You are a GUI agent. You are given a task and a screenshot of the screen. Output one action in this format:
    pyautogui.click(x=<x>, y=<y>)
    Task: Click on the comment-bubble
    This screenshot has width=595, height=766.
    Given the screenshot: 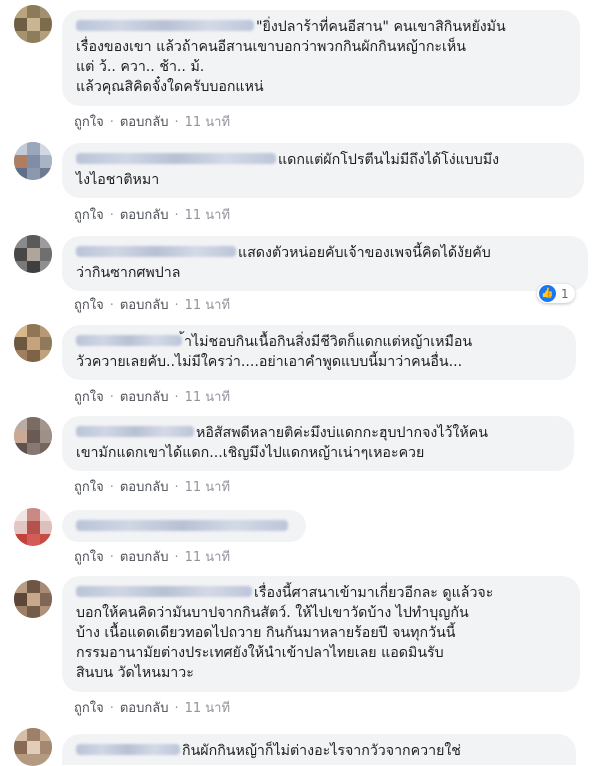 What is the action you would take?
    pyautogui.click(x=184, y=526)
    